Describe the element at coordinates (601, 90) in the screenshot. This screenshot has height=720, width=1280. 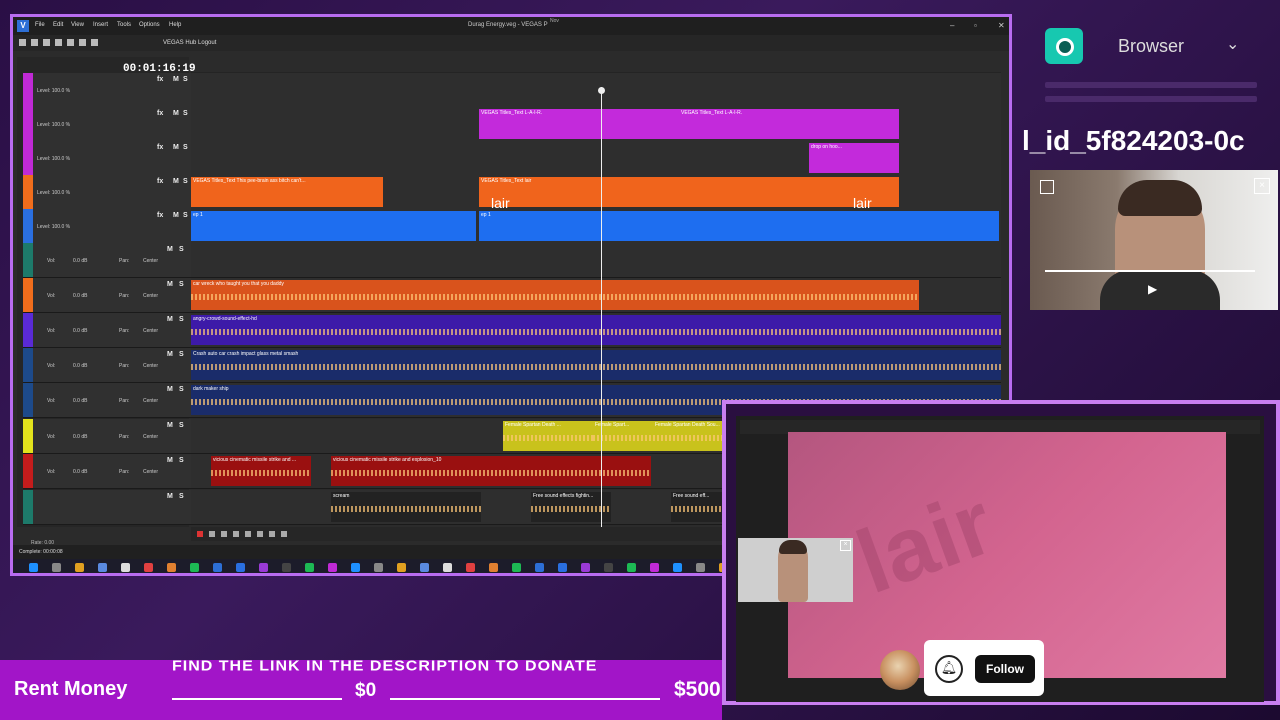
I see `playhead-handle` at that location.